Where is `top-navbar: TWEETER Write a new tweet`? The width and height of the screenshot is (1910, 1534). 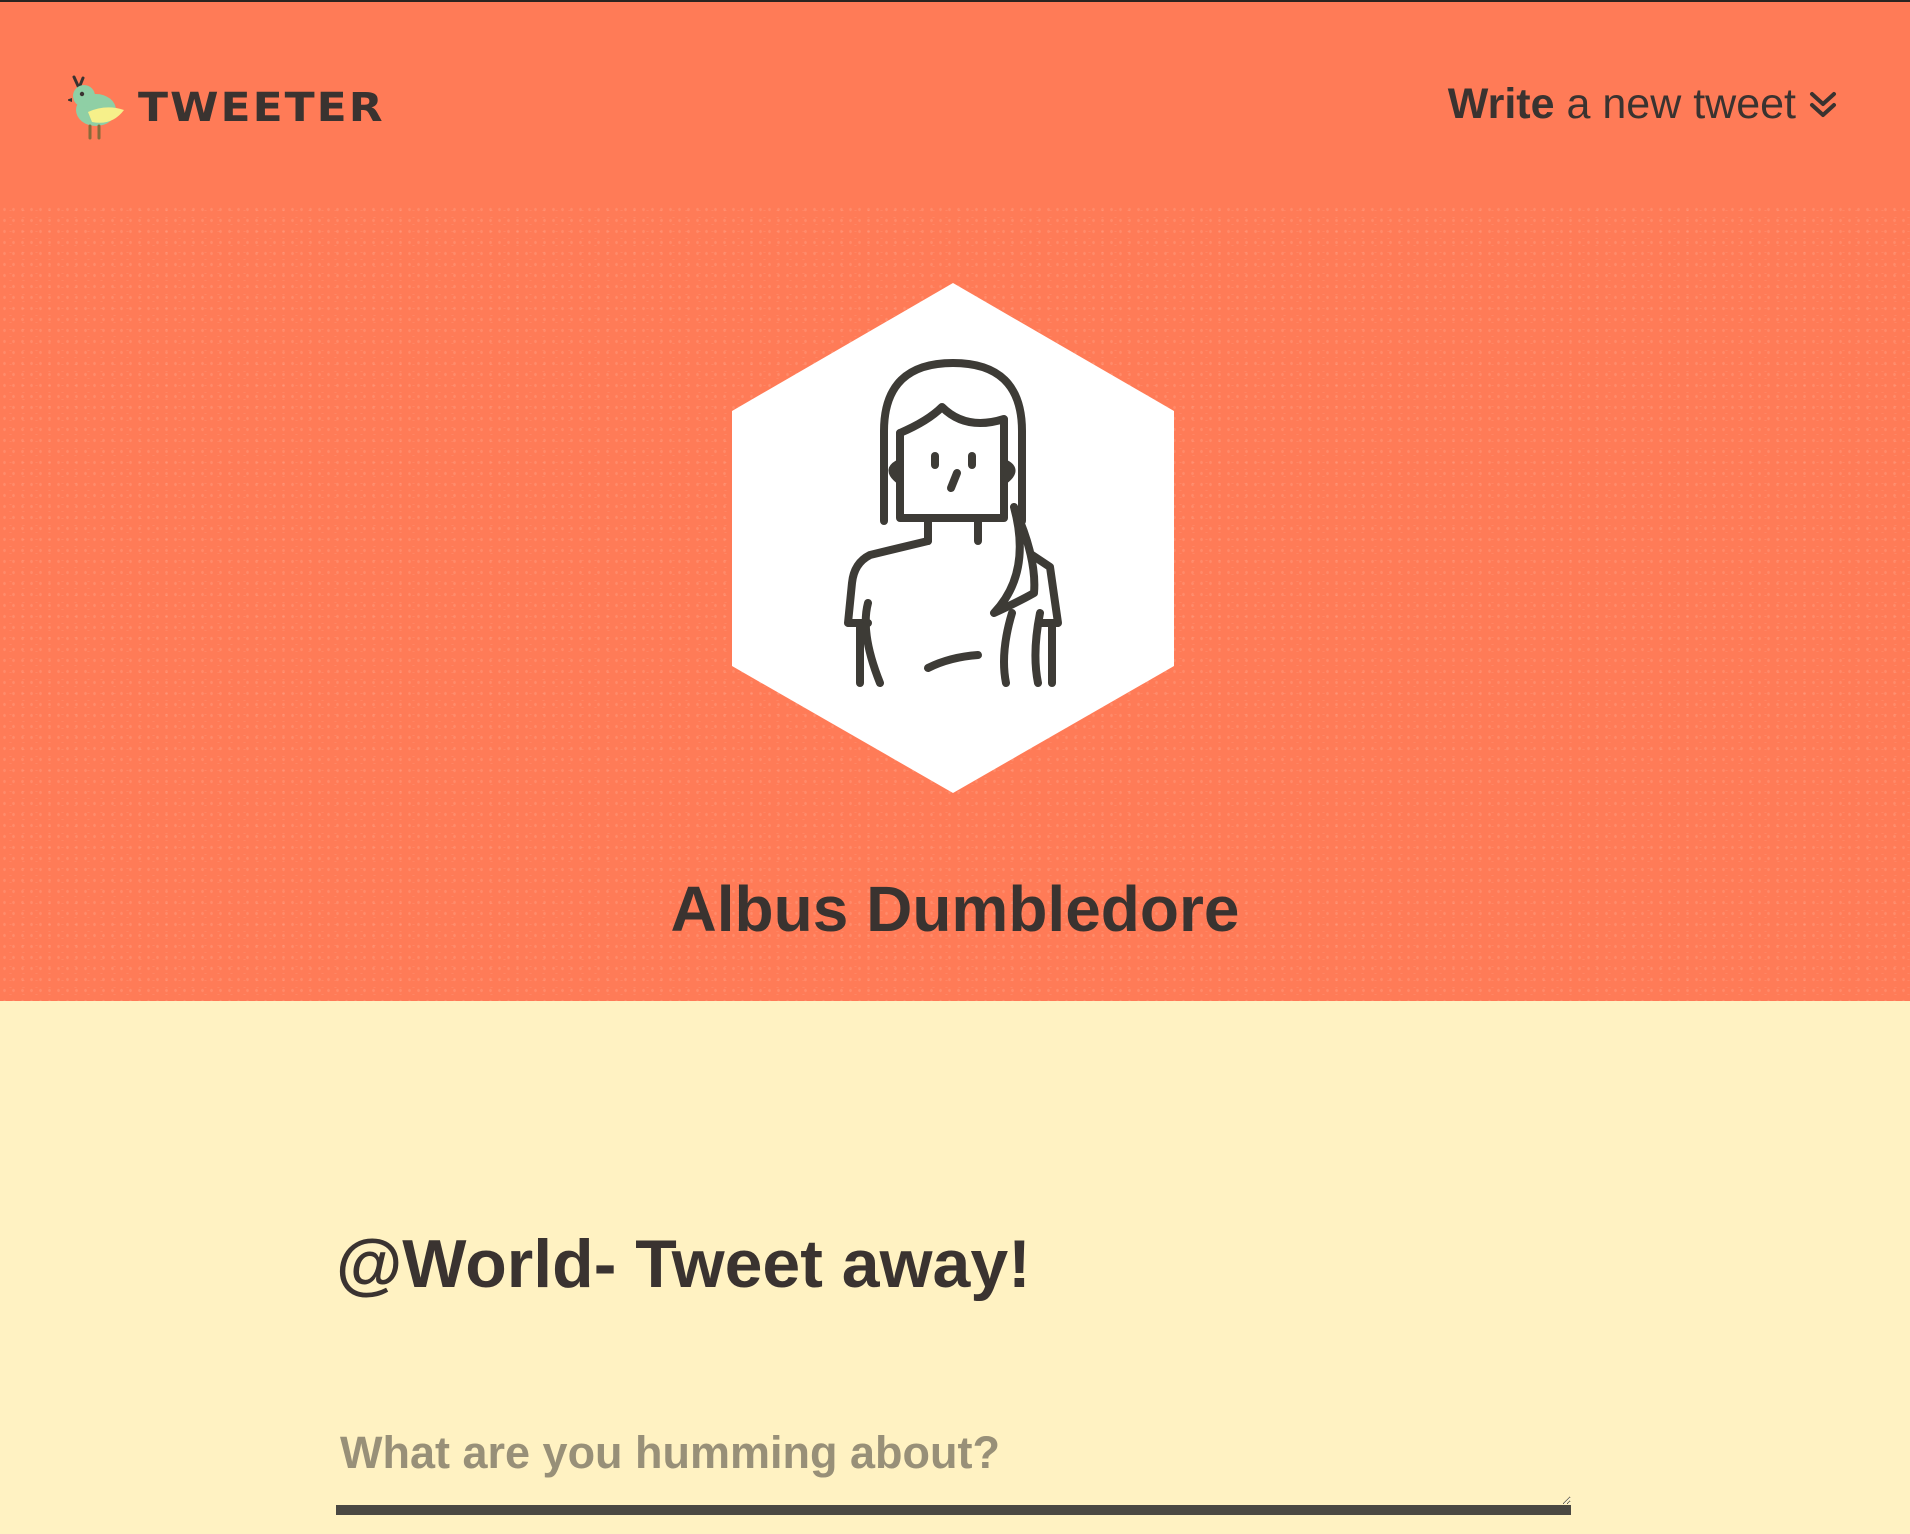
top-navbar: TWEETER Write a new tweet is located at coordinates (955, 103).